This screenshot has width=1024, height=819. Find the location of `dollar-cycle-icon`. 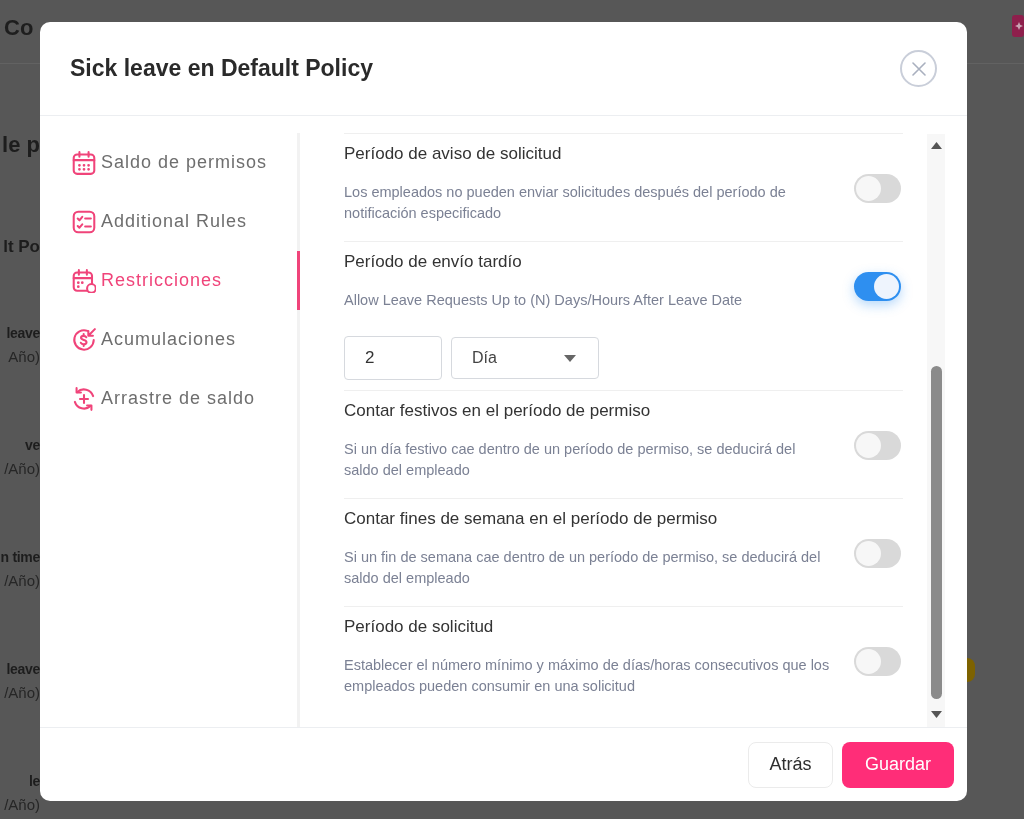

dollar-cycle-icon is located at coordinates (84, 339).